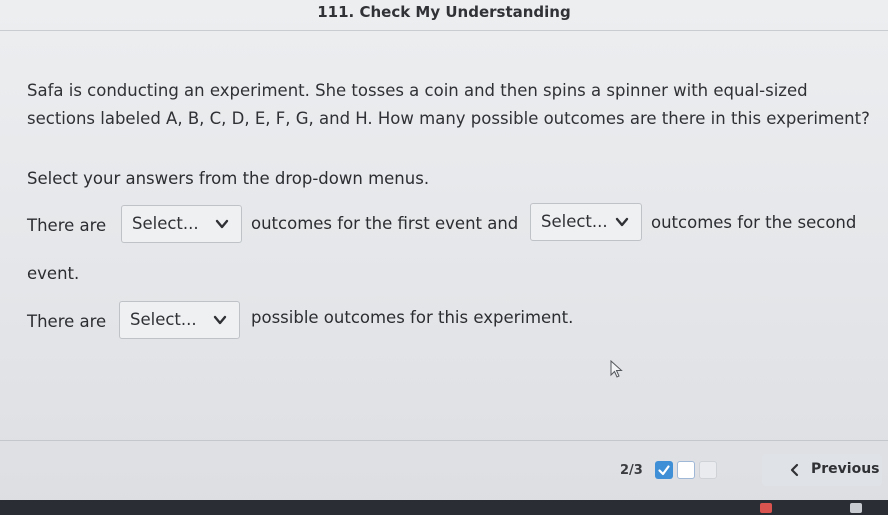 The image size is (888, 515). What do you see at coordinates (412, 317) in the screenshot?
I see `sentence2-part2: possible outcomes for this experiment.` at bounding box center [412, 317].